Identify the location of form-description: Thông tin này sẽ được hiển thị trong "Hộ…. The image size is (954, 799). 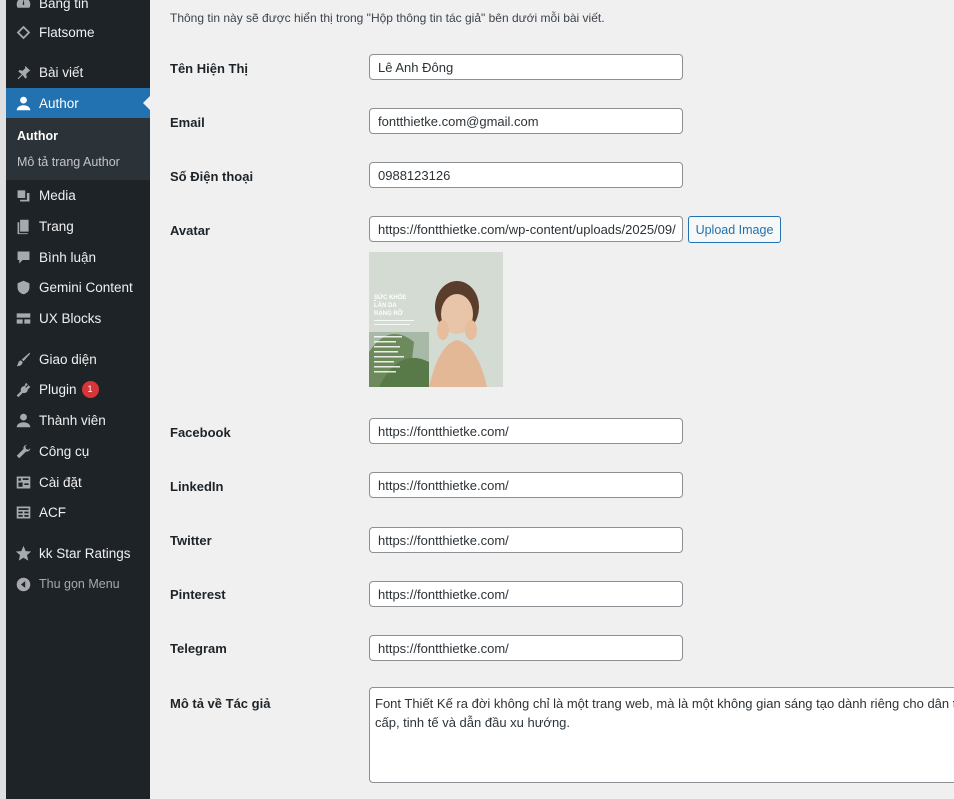
(387, 18).